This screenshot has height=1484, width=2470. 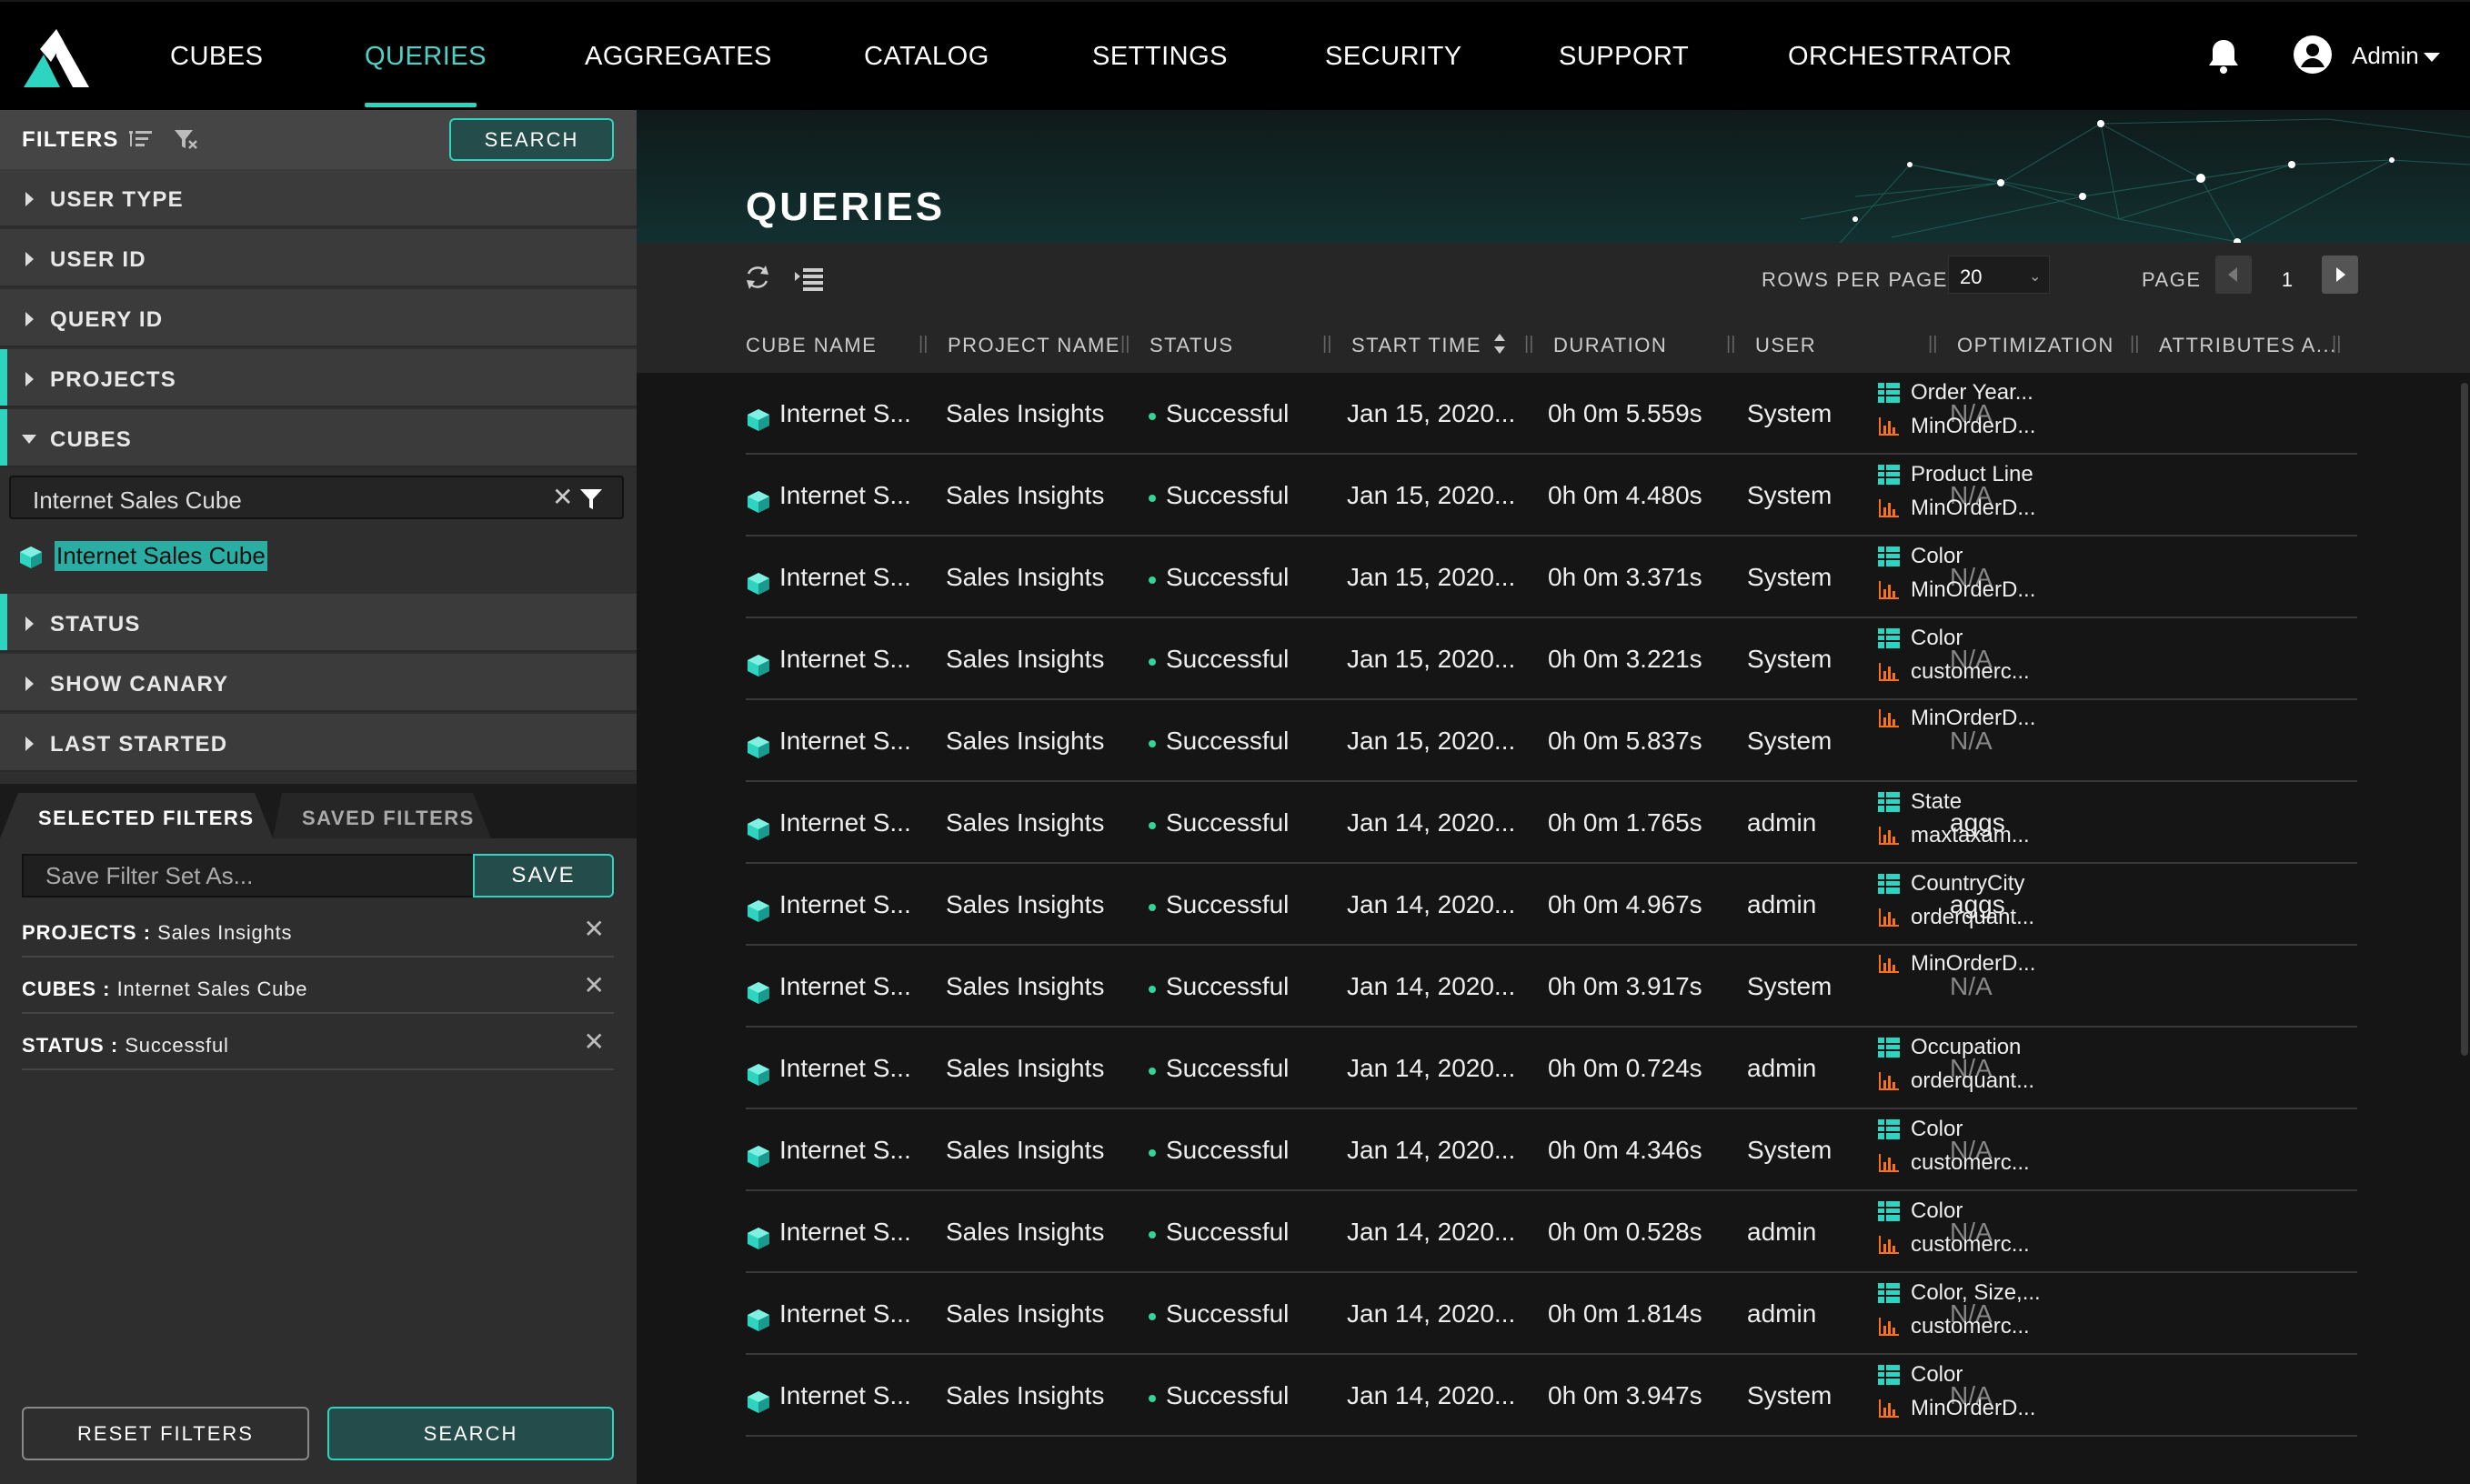 I want to click on filter-show-canary: SHOW CANARY, so click(x=318, y=683).